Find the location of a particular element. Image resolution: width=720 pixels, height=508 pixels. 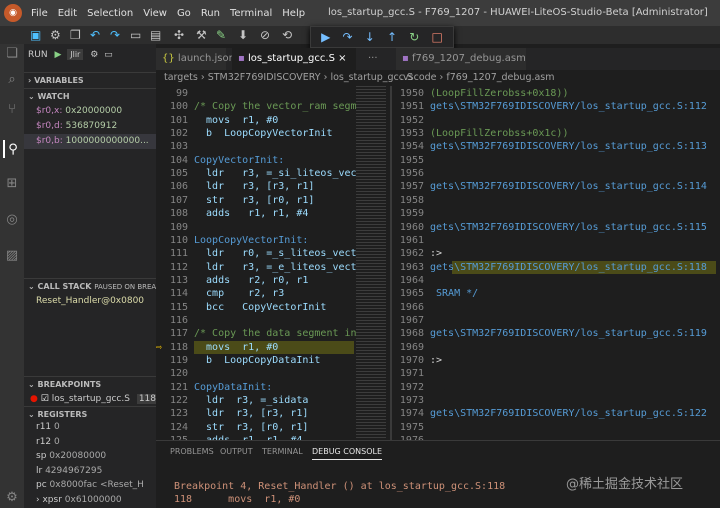

tab-debug-asm: ▪ f769_1207_debug.asm is located at coordinates (461, 59).